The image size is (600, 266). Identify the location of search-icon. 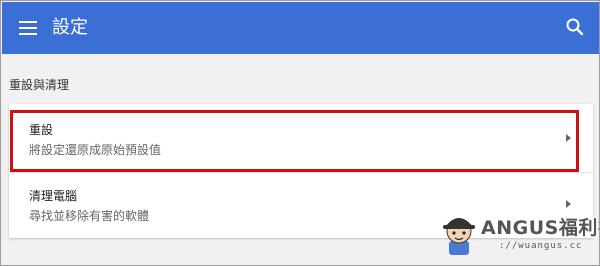
(575, 27).